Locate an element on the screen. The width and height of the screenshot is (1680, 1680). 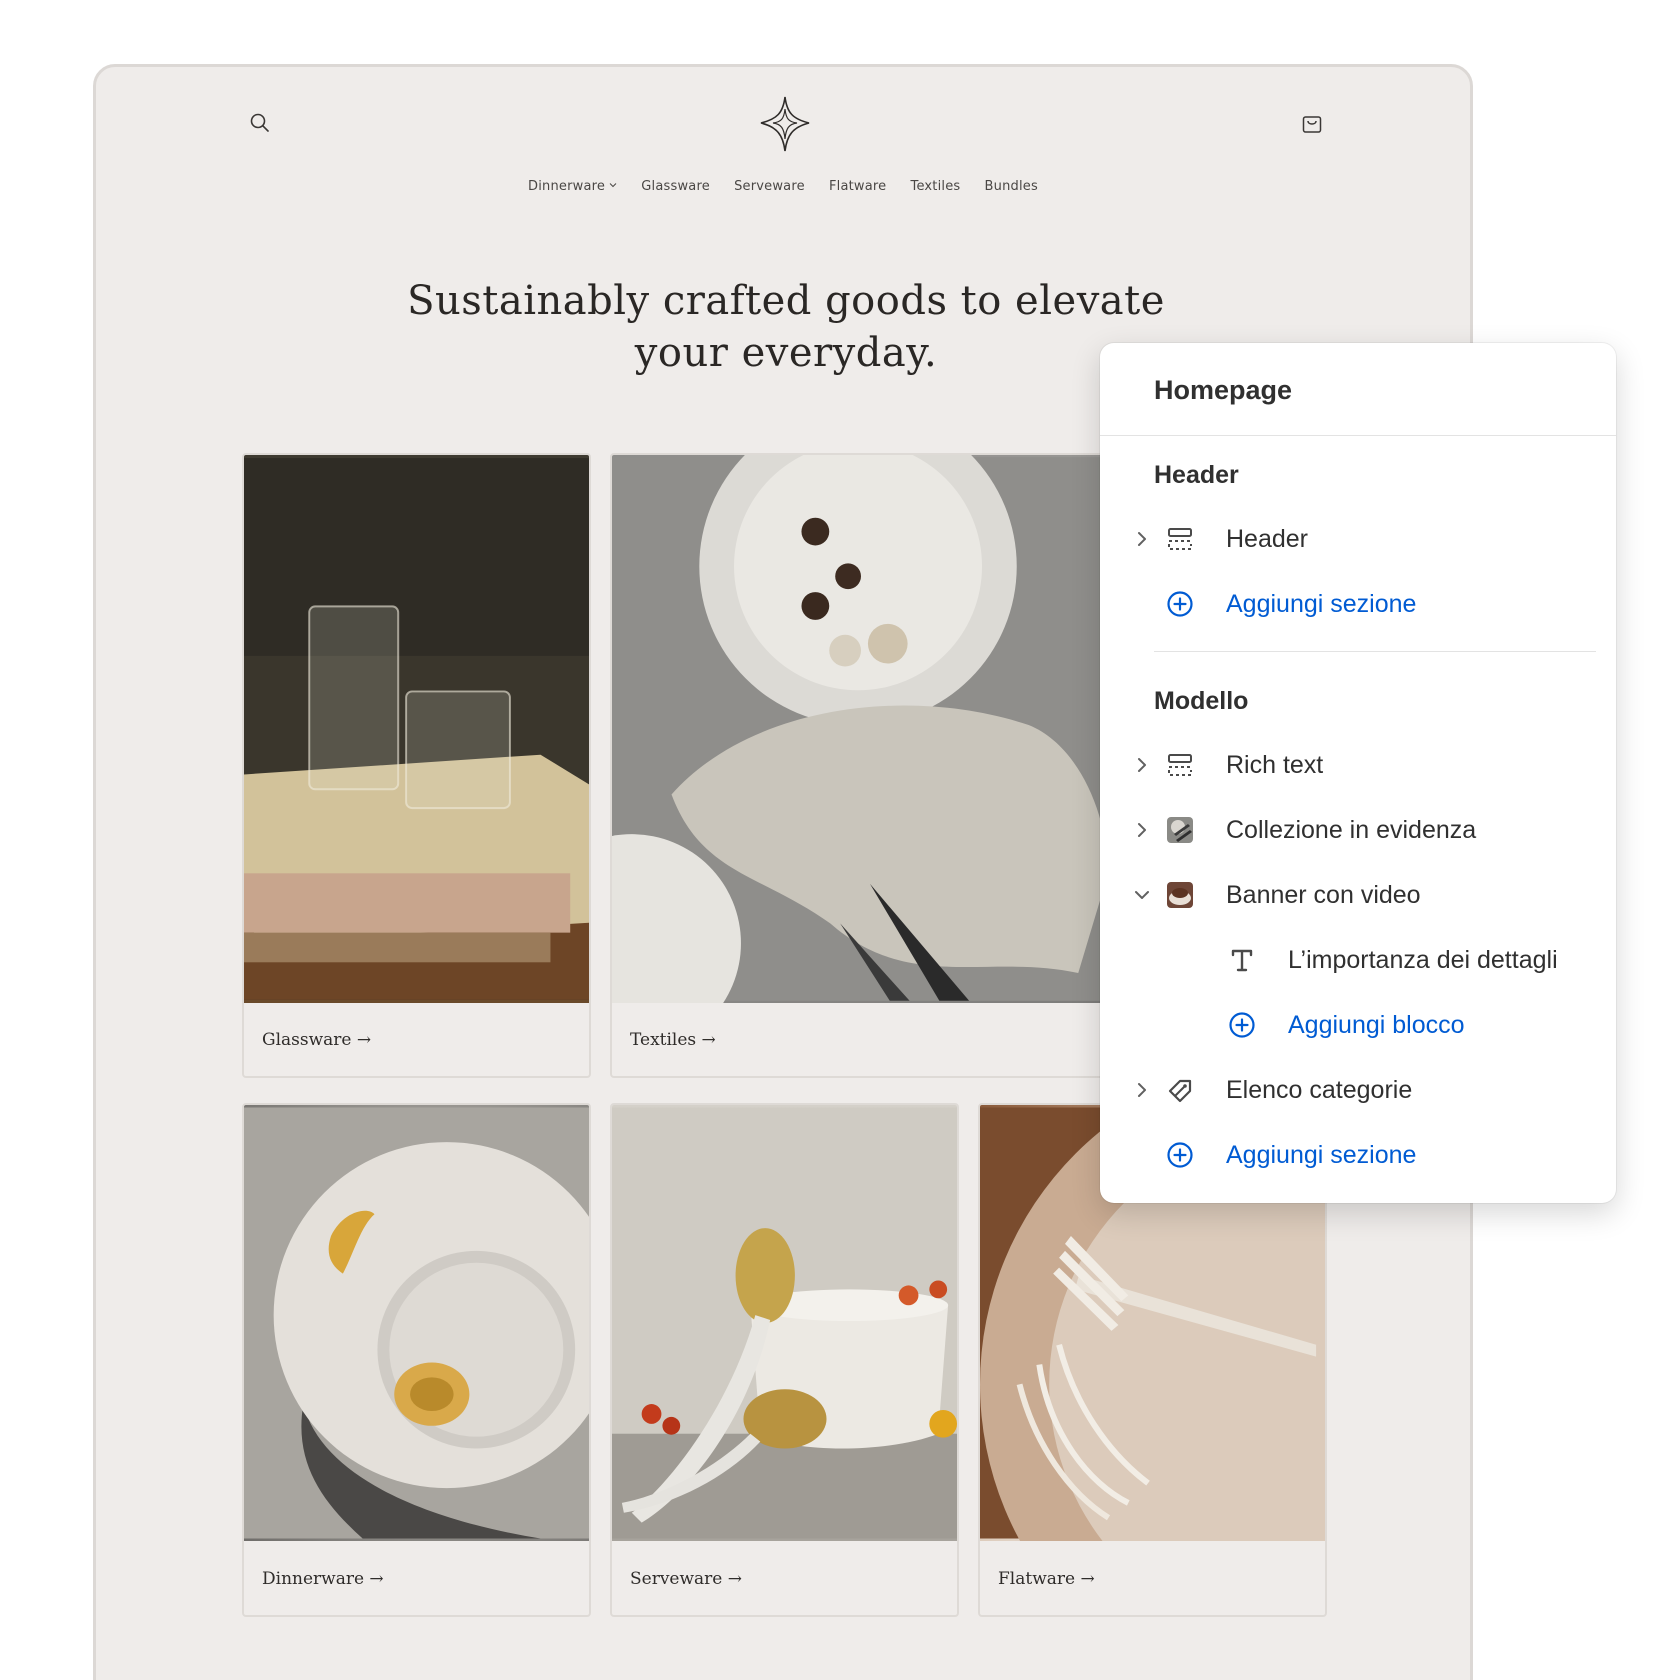
section-item-rich-text: Rich text is located at coordinates (1367, 765).